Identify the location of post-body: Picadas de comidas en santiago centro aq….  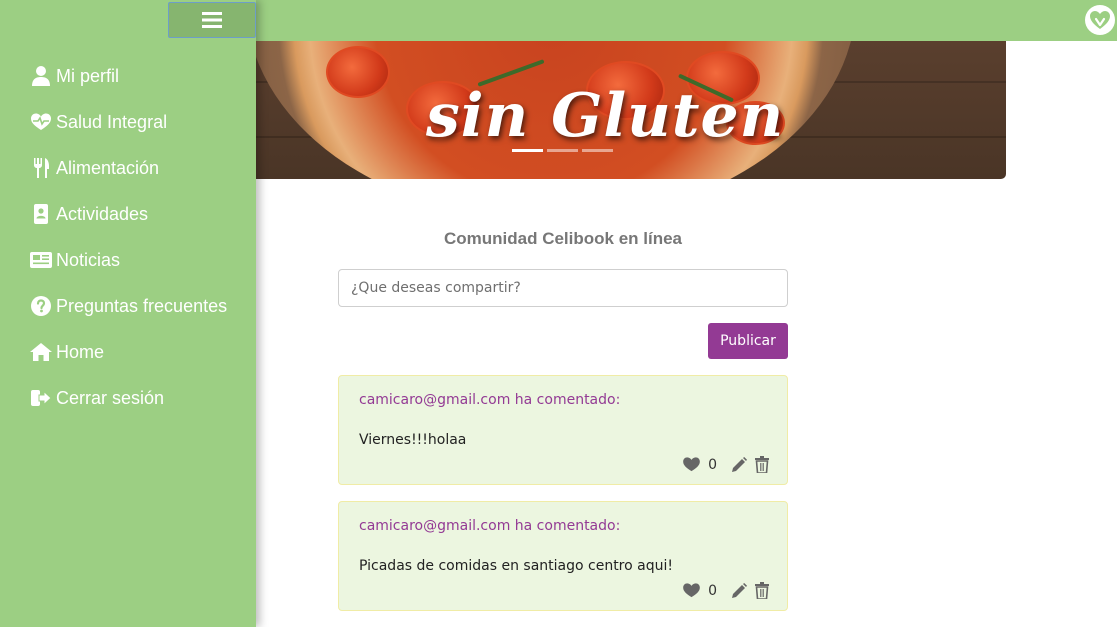
(516, 566).